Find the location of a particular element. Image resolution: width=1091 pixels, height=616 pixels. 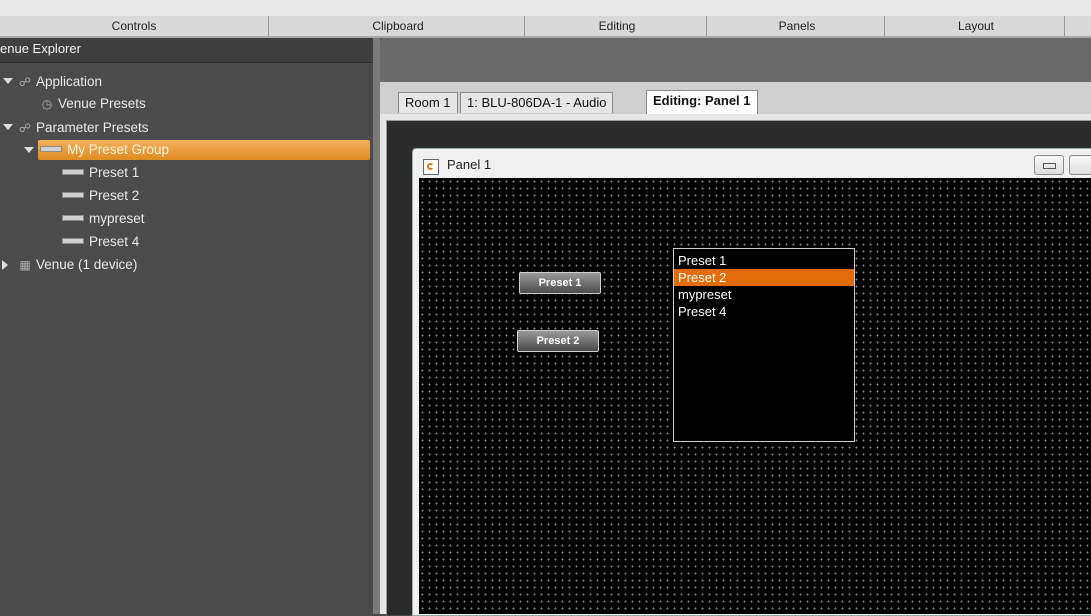

tree-node-label: My Preset Group is located at coordinates (118, 149).